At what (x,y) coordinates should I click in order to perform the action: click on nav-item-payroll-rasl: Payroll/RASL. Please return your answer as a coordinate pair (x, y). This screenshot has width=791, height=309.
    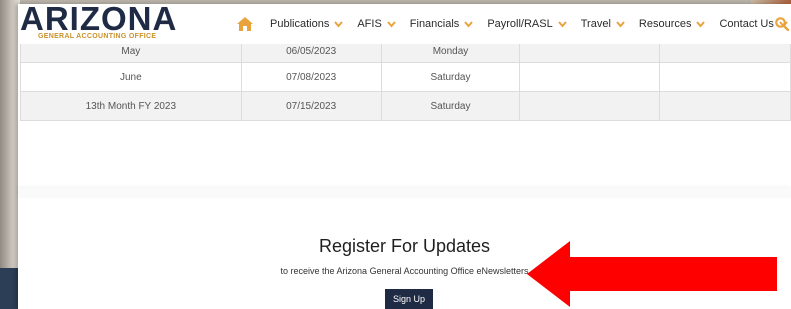
    Looking at the image, I should click on (527, 24).